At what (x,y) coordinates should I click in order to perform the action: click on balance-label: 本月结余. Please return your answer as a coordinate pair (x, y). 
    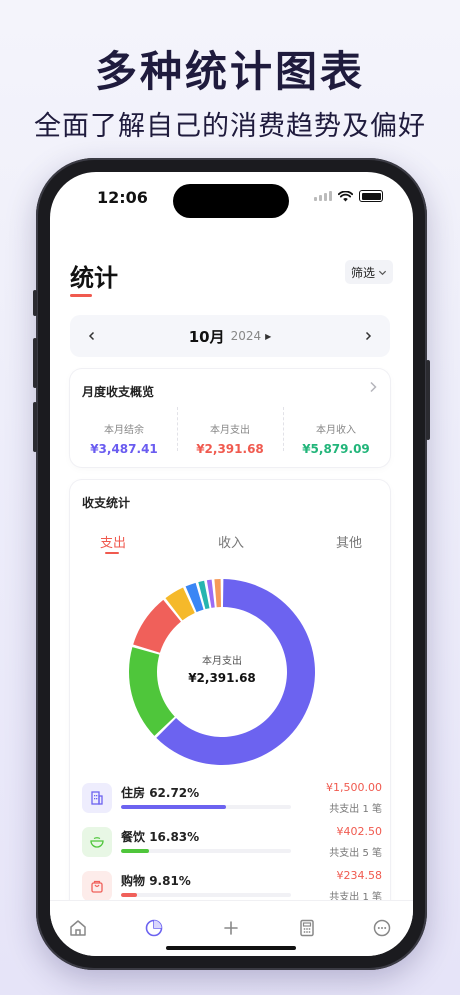
    Looking at the image, I should click on (124, 430).